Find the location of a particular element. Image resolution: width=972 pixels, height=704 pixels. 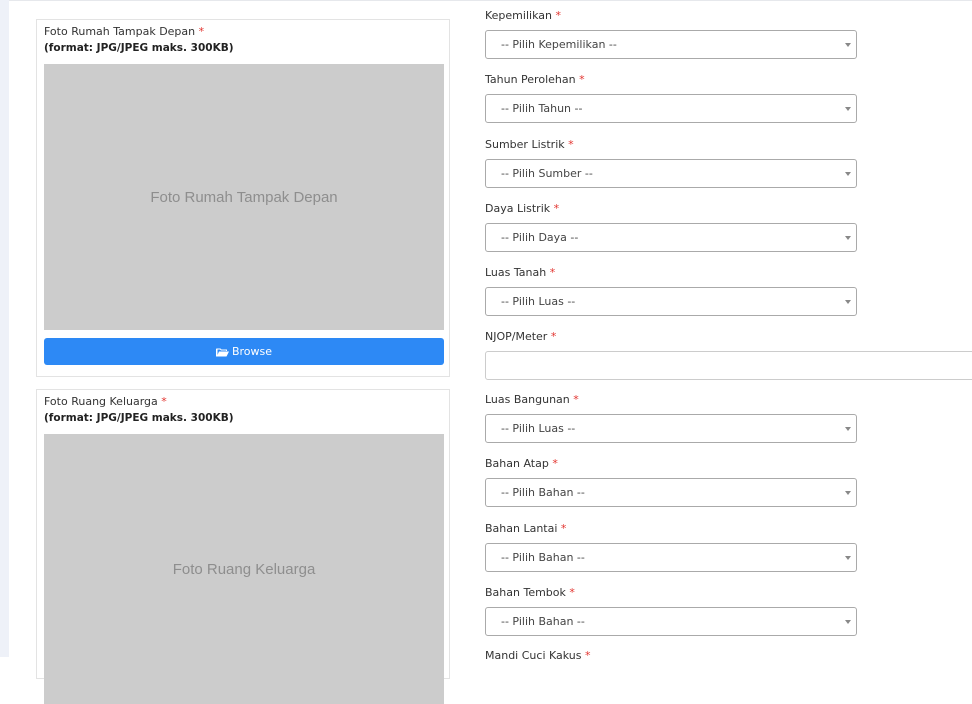

browse-button-label: Browse is located at coordinates (252, 351).